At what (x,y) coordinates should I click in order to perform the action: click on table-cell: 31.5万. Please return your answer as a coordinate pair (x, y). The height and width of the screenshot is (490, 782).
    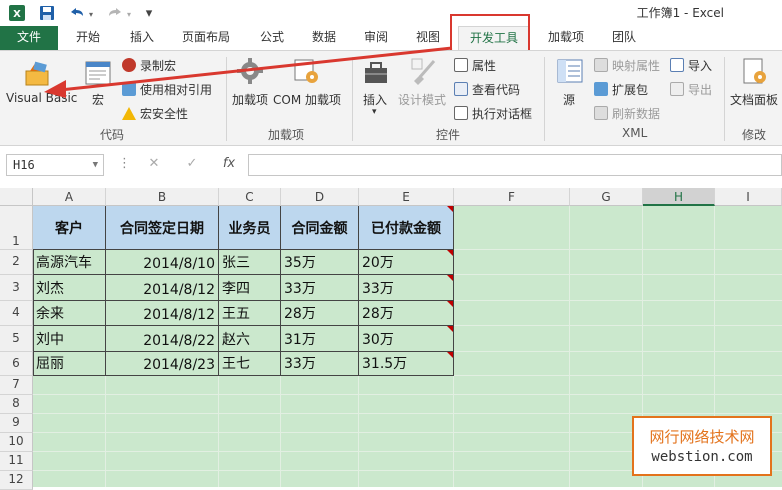
    Looking at the image, I should click on (406, 364).